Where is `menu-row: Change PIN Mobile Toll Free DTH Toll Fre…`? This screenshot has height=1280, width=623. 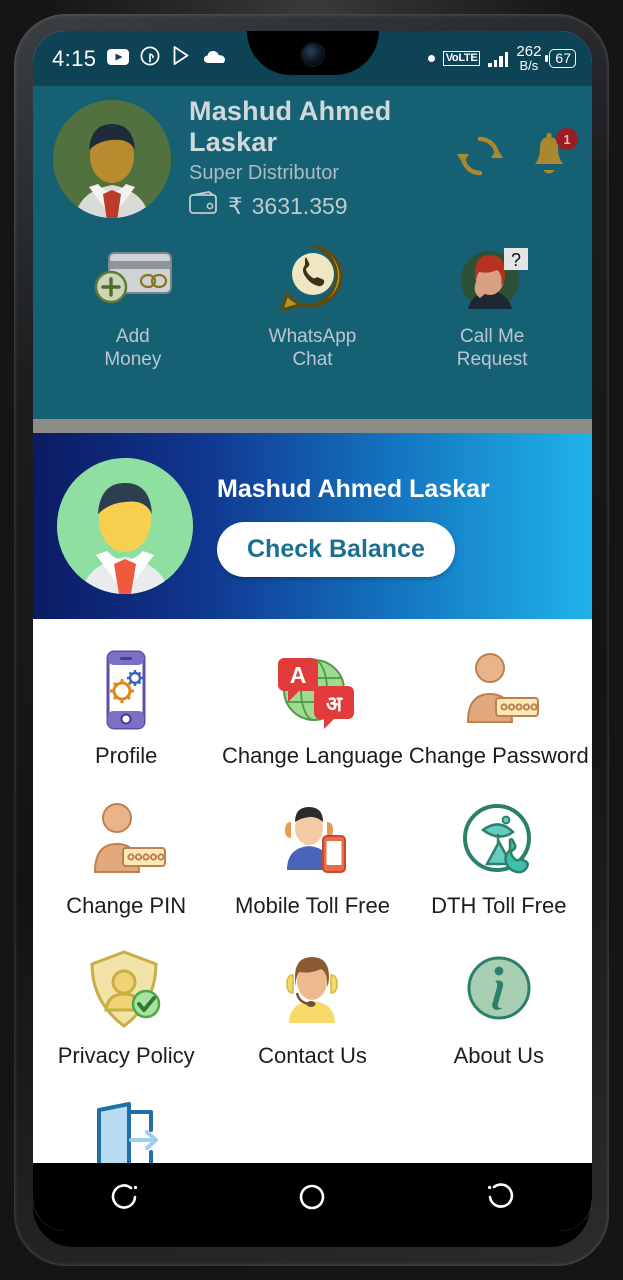 menu-row: Change PIN Mobile Toll Free DTH Toll Fre… is located at coordinates (312, 862).